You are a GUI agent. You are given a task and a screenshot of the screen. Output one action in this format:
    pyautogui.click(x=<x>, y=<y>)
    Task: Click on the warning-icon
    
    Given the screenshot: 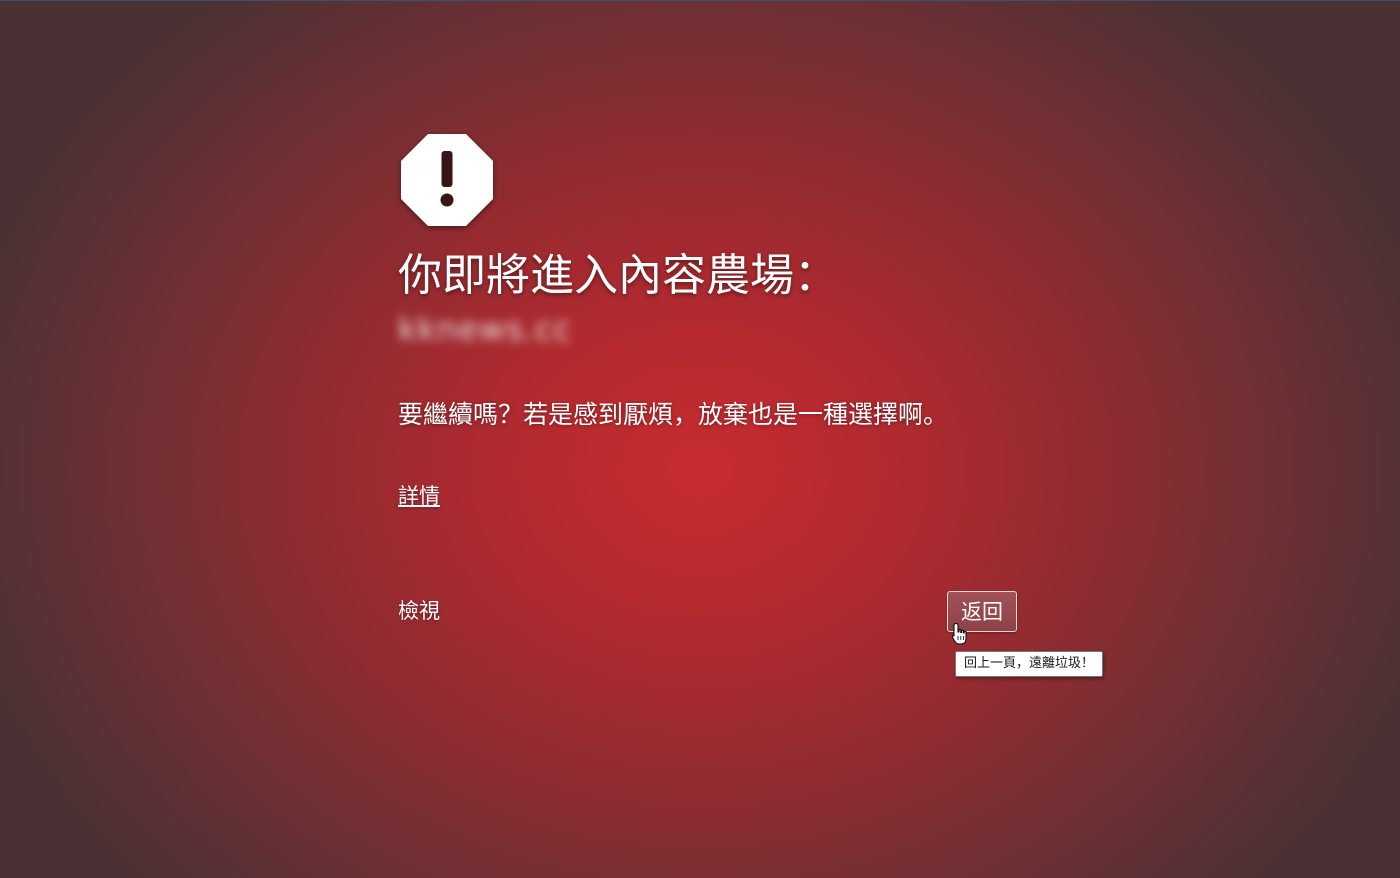 What is the action you would take?
    pyautogui.click(x=447, y=180)
    